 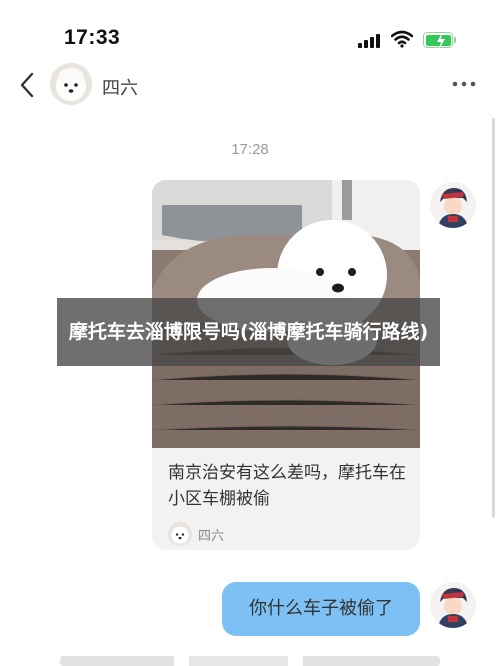 I want to click on contact-name: 四六, so click(x=120, y=88).